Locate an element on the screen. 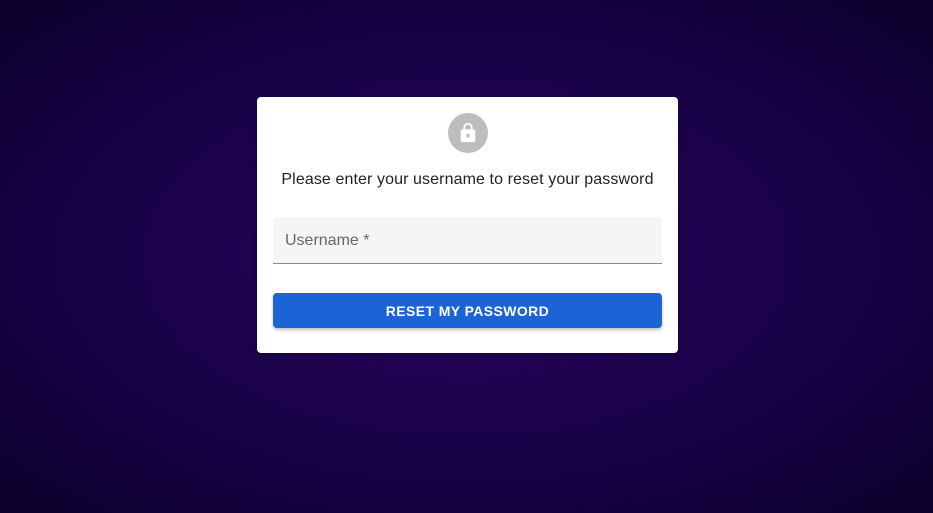  username-field: Username * is located at coordinates (467, 240).